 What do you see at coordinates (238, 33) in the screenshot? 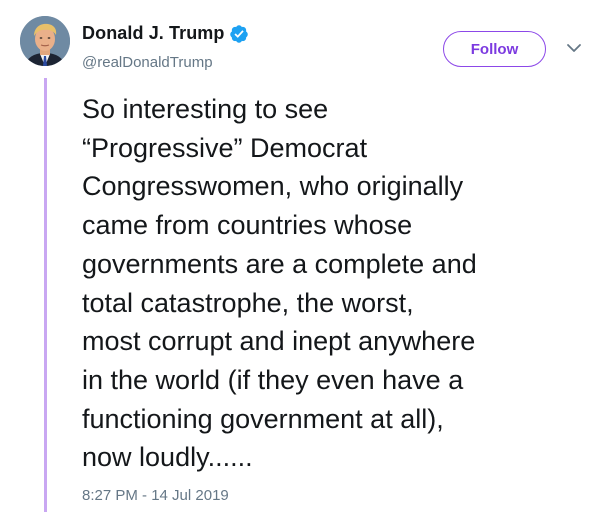
I see `verified-badge-icon` at bounding box center [238, 33].